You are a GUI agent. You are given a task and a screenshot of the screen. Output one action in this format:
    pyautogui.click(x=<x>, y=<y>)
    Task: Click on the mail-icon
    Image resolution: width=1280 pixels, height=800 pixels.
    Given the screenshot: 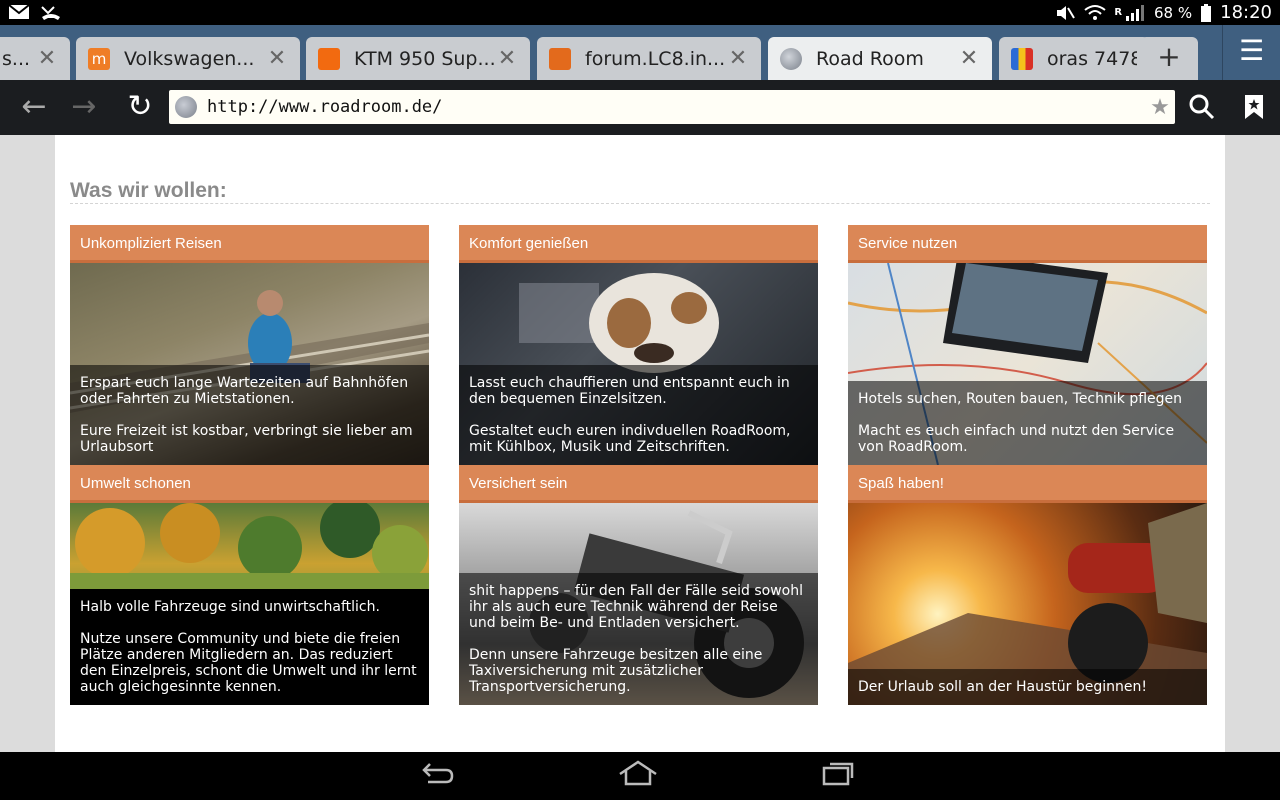 What is the action you would take?
    pyautogui.click(x=19, y=12)
    